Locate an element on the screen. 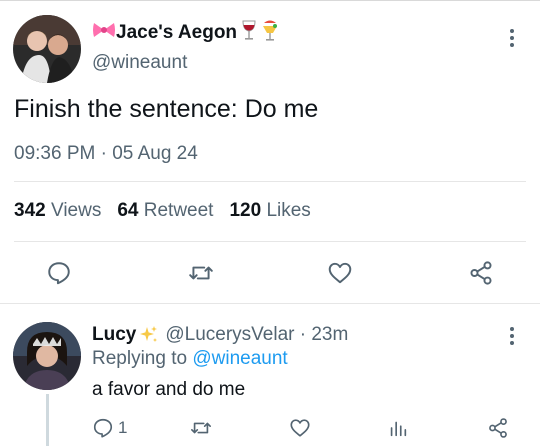 The image size is (540, 446). tropical-drink-icon is located at coordinates (270, 33).